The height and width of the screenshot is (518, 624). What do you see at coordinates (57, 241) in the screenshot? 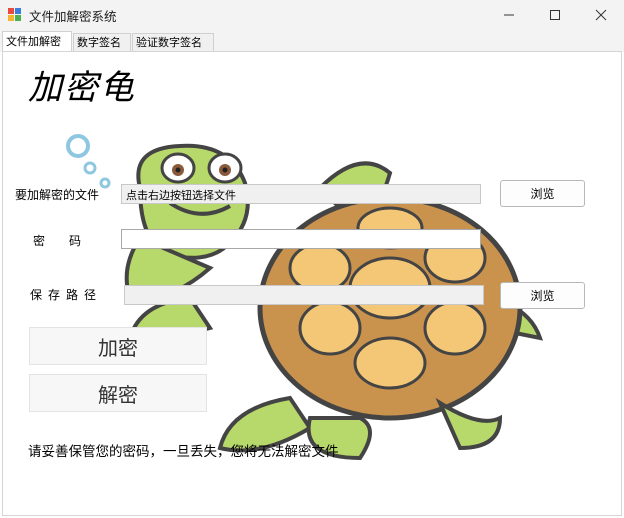
I see `password-label: 密 码` at bounding box center [57, 241].